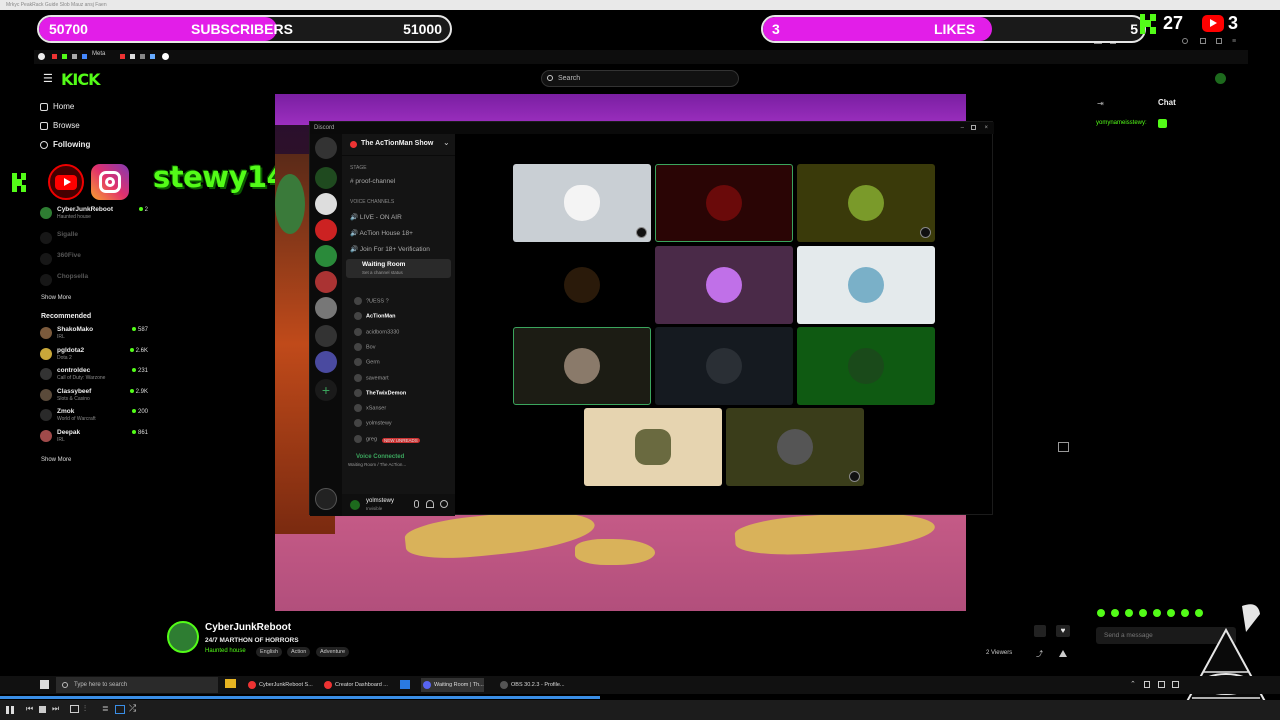  Describe the element at coordinates (401, 440) in the screenshot. I see `new-unreads-badge: NEW UNREADS` at that location.